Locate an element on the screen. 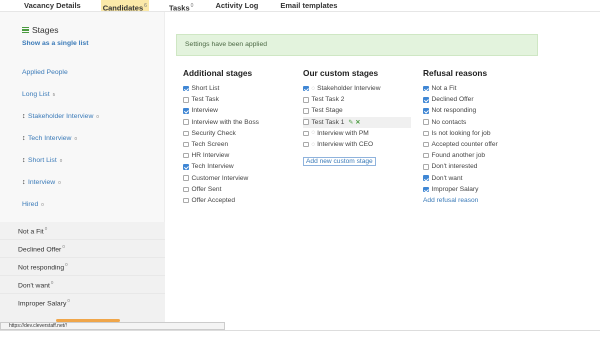 This screenshot has width=600, height=341. tab-email-templates: Email templates is located at coordinates (308, 5).